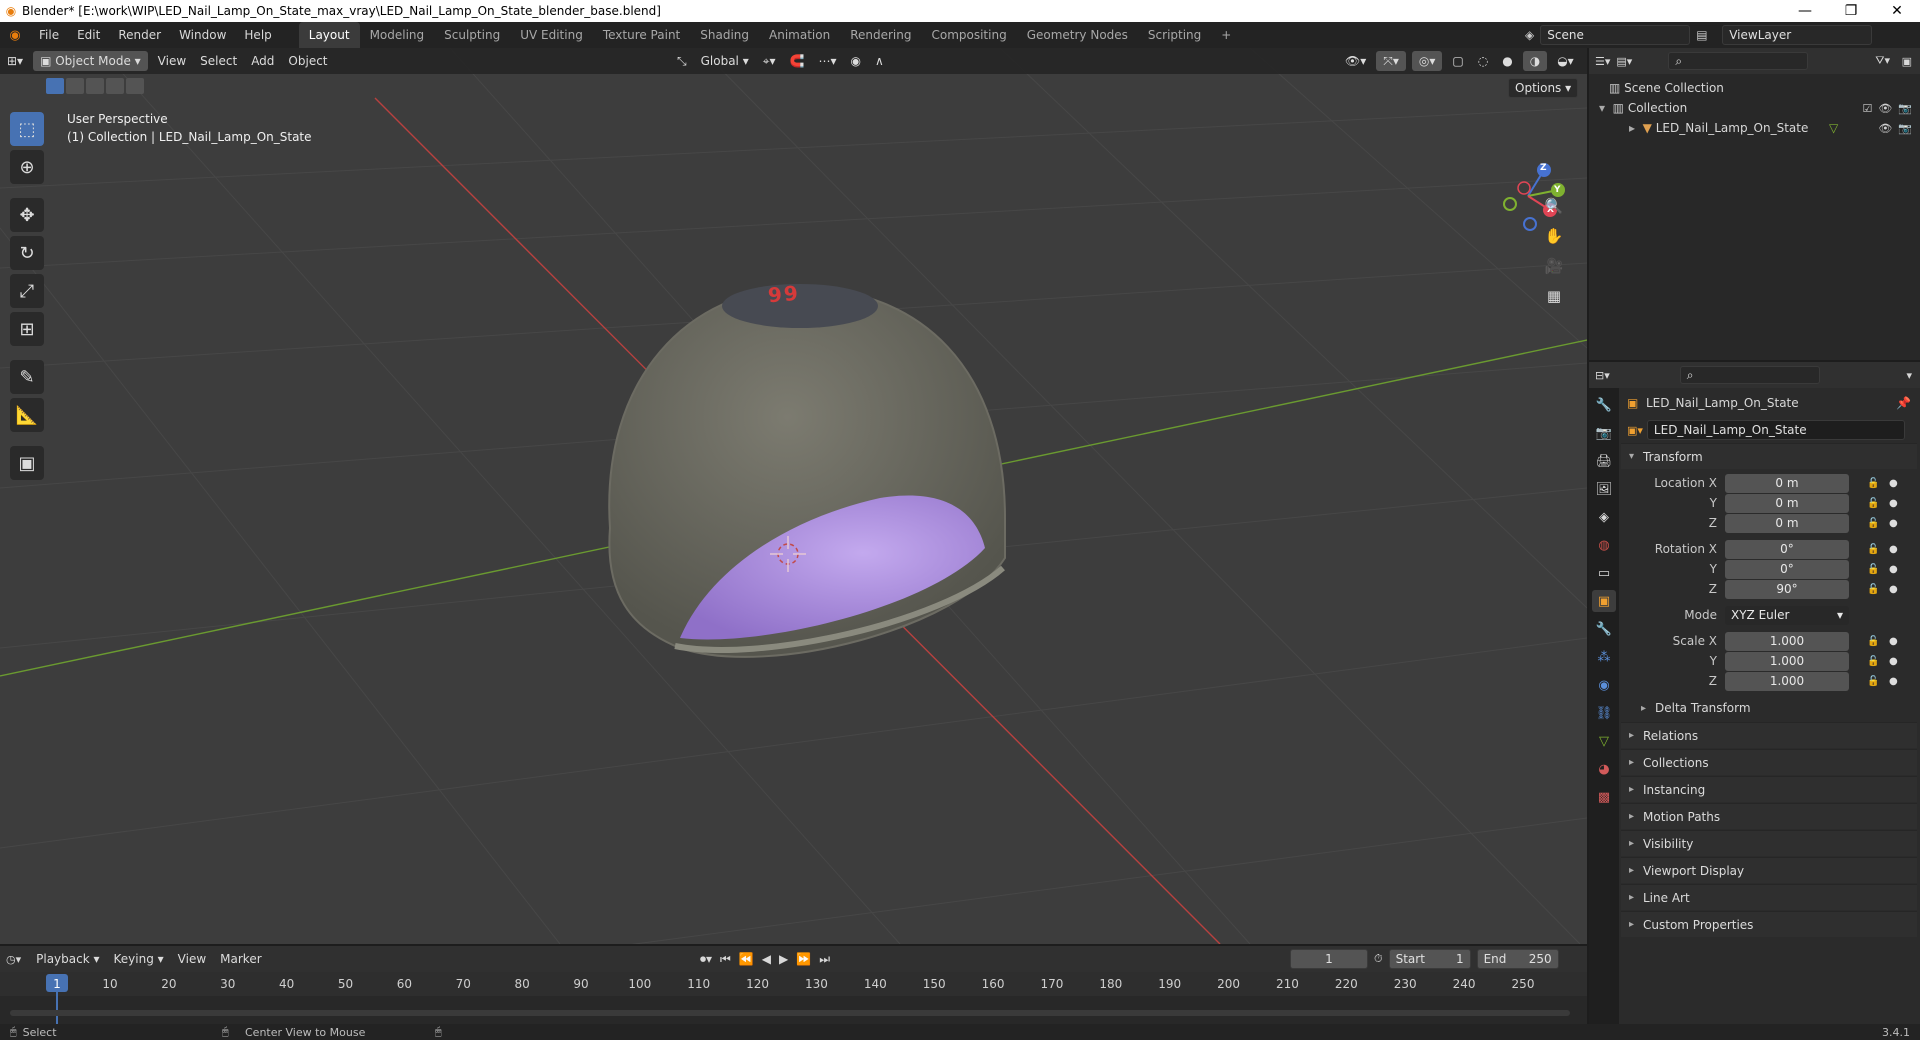 This screenshot has height=1040, width=1920. What do you see at coordinates (879, 61) in the screenshot?
I see `falloff-icon: ∧` at bounding box center [879, 61].